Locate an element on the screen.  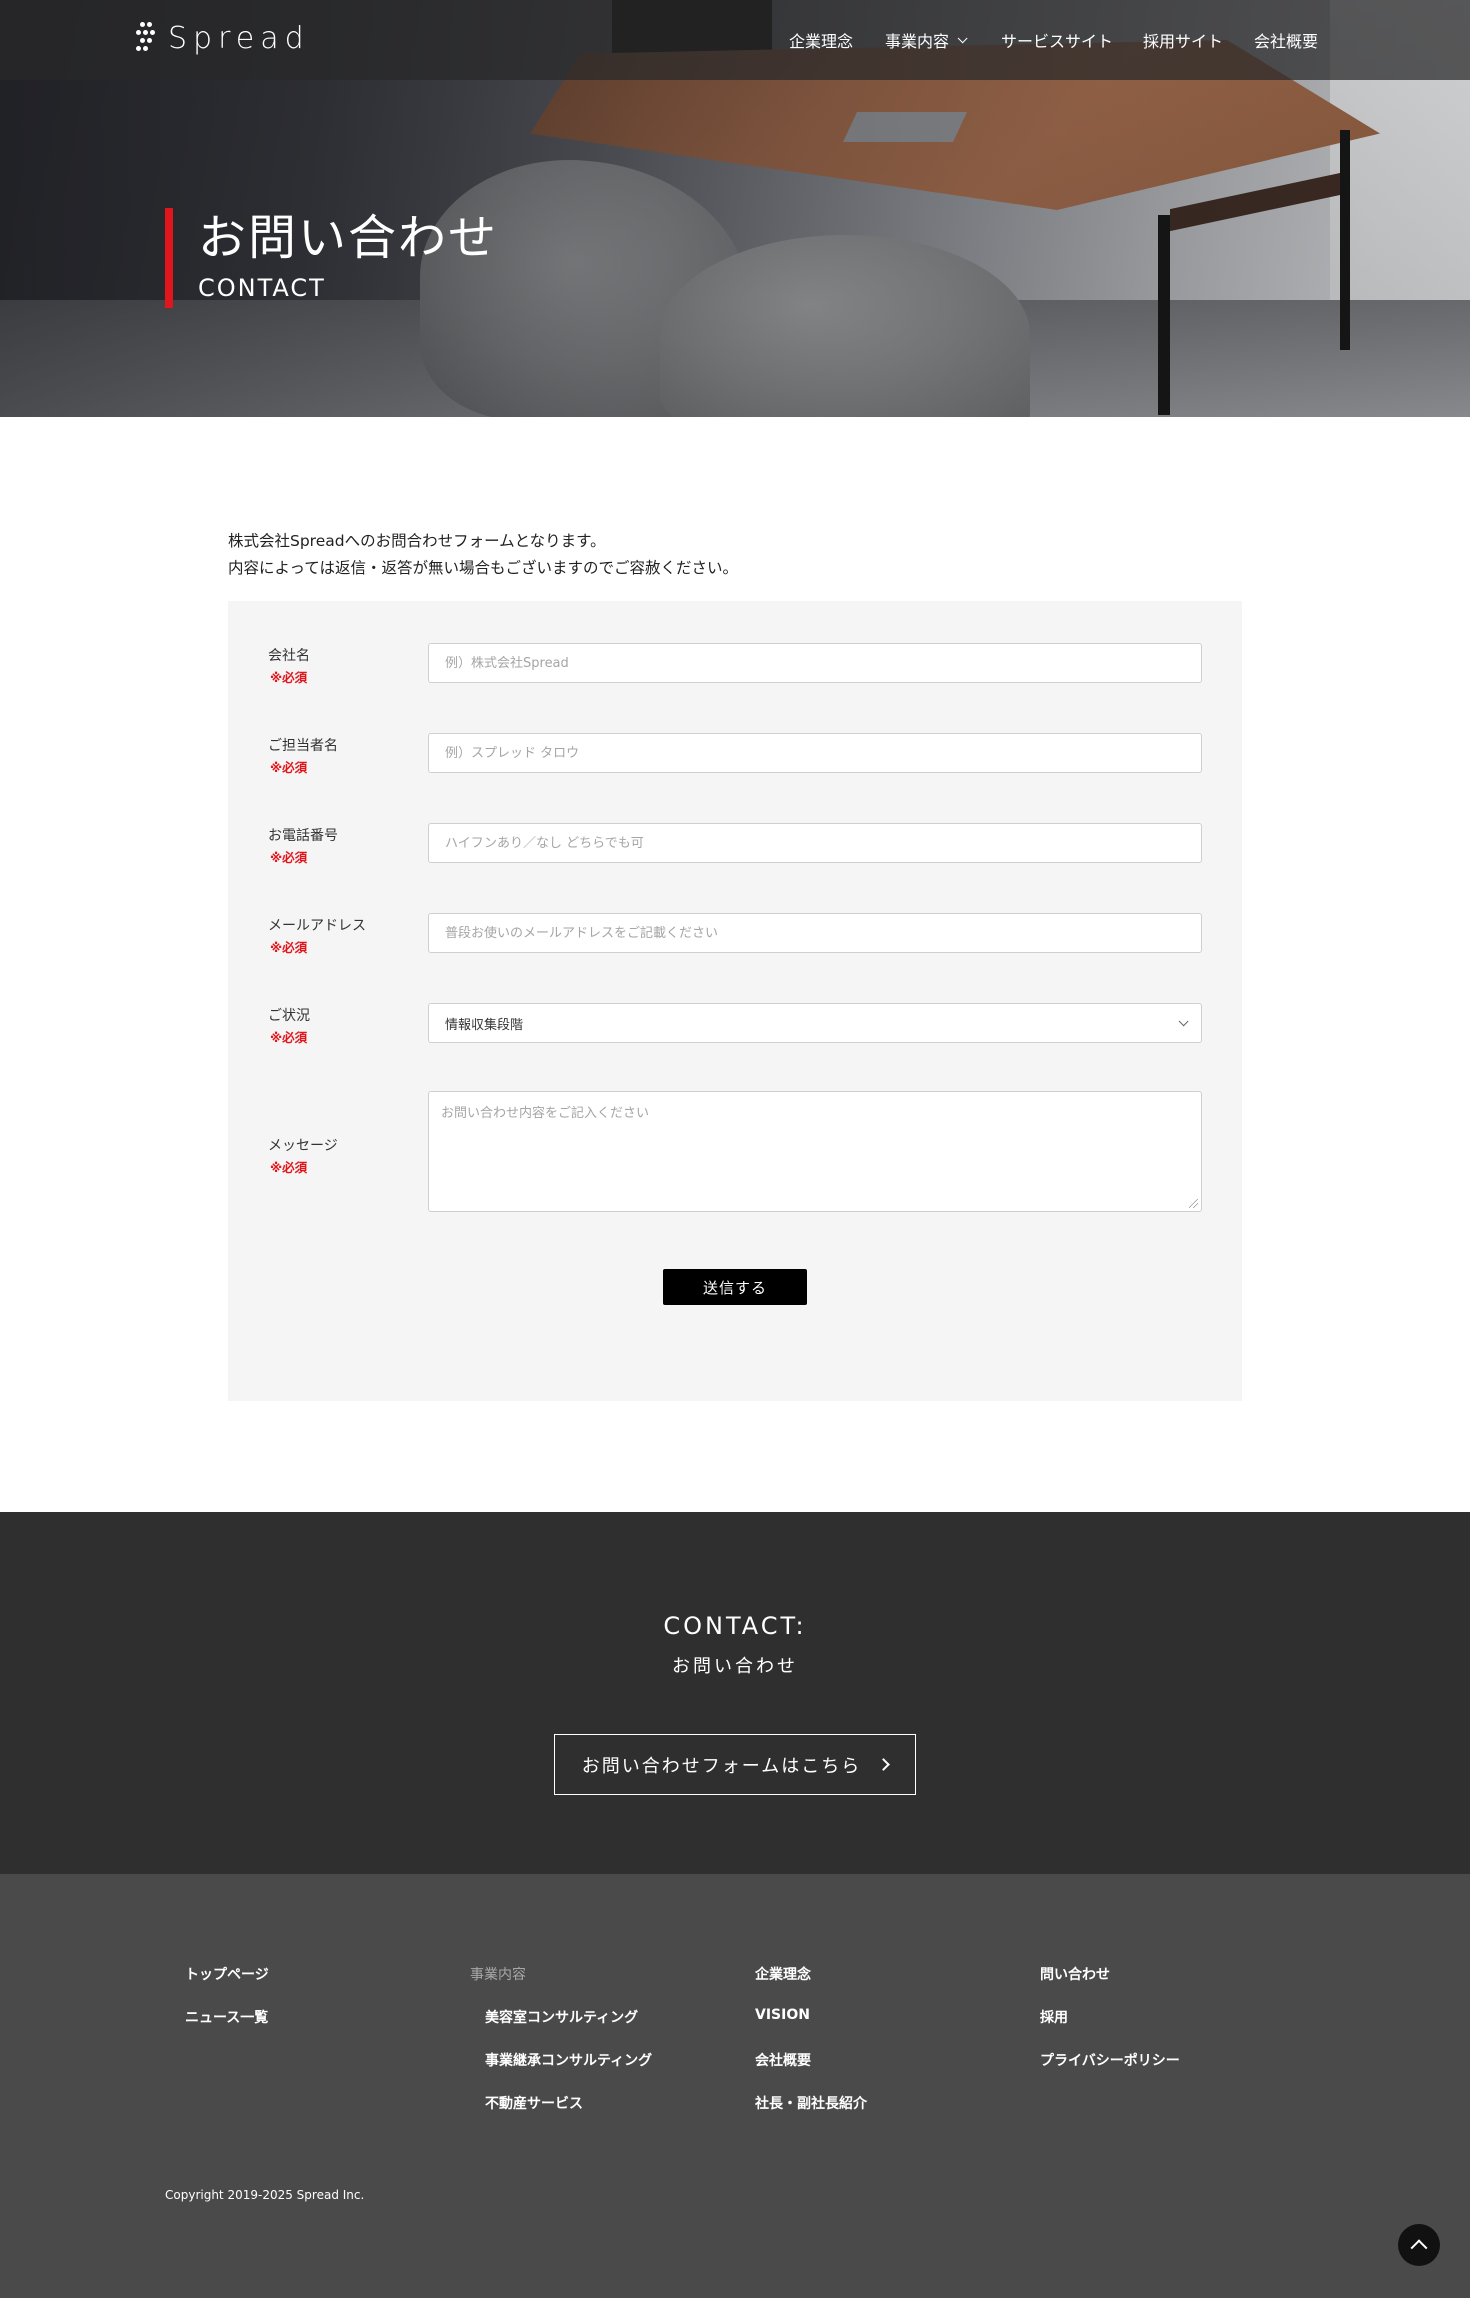
company-input is located at coordinates (815, 663).